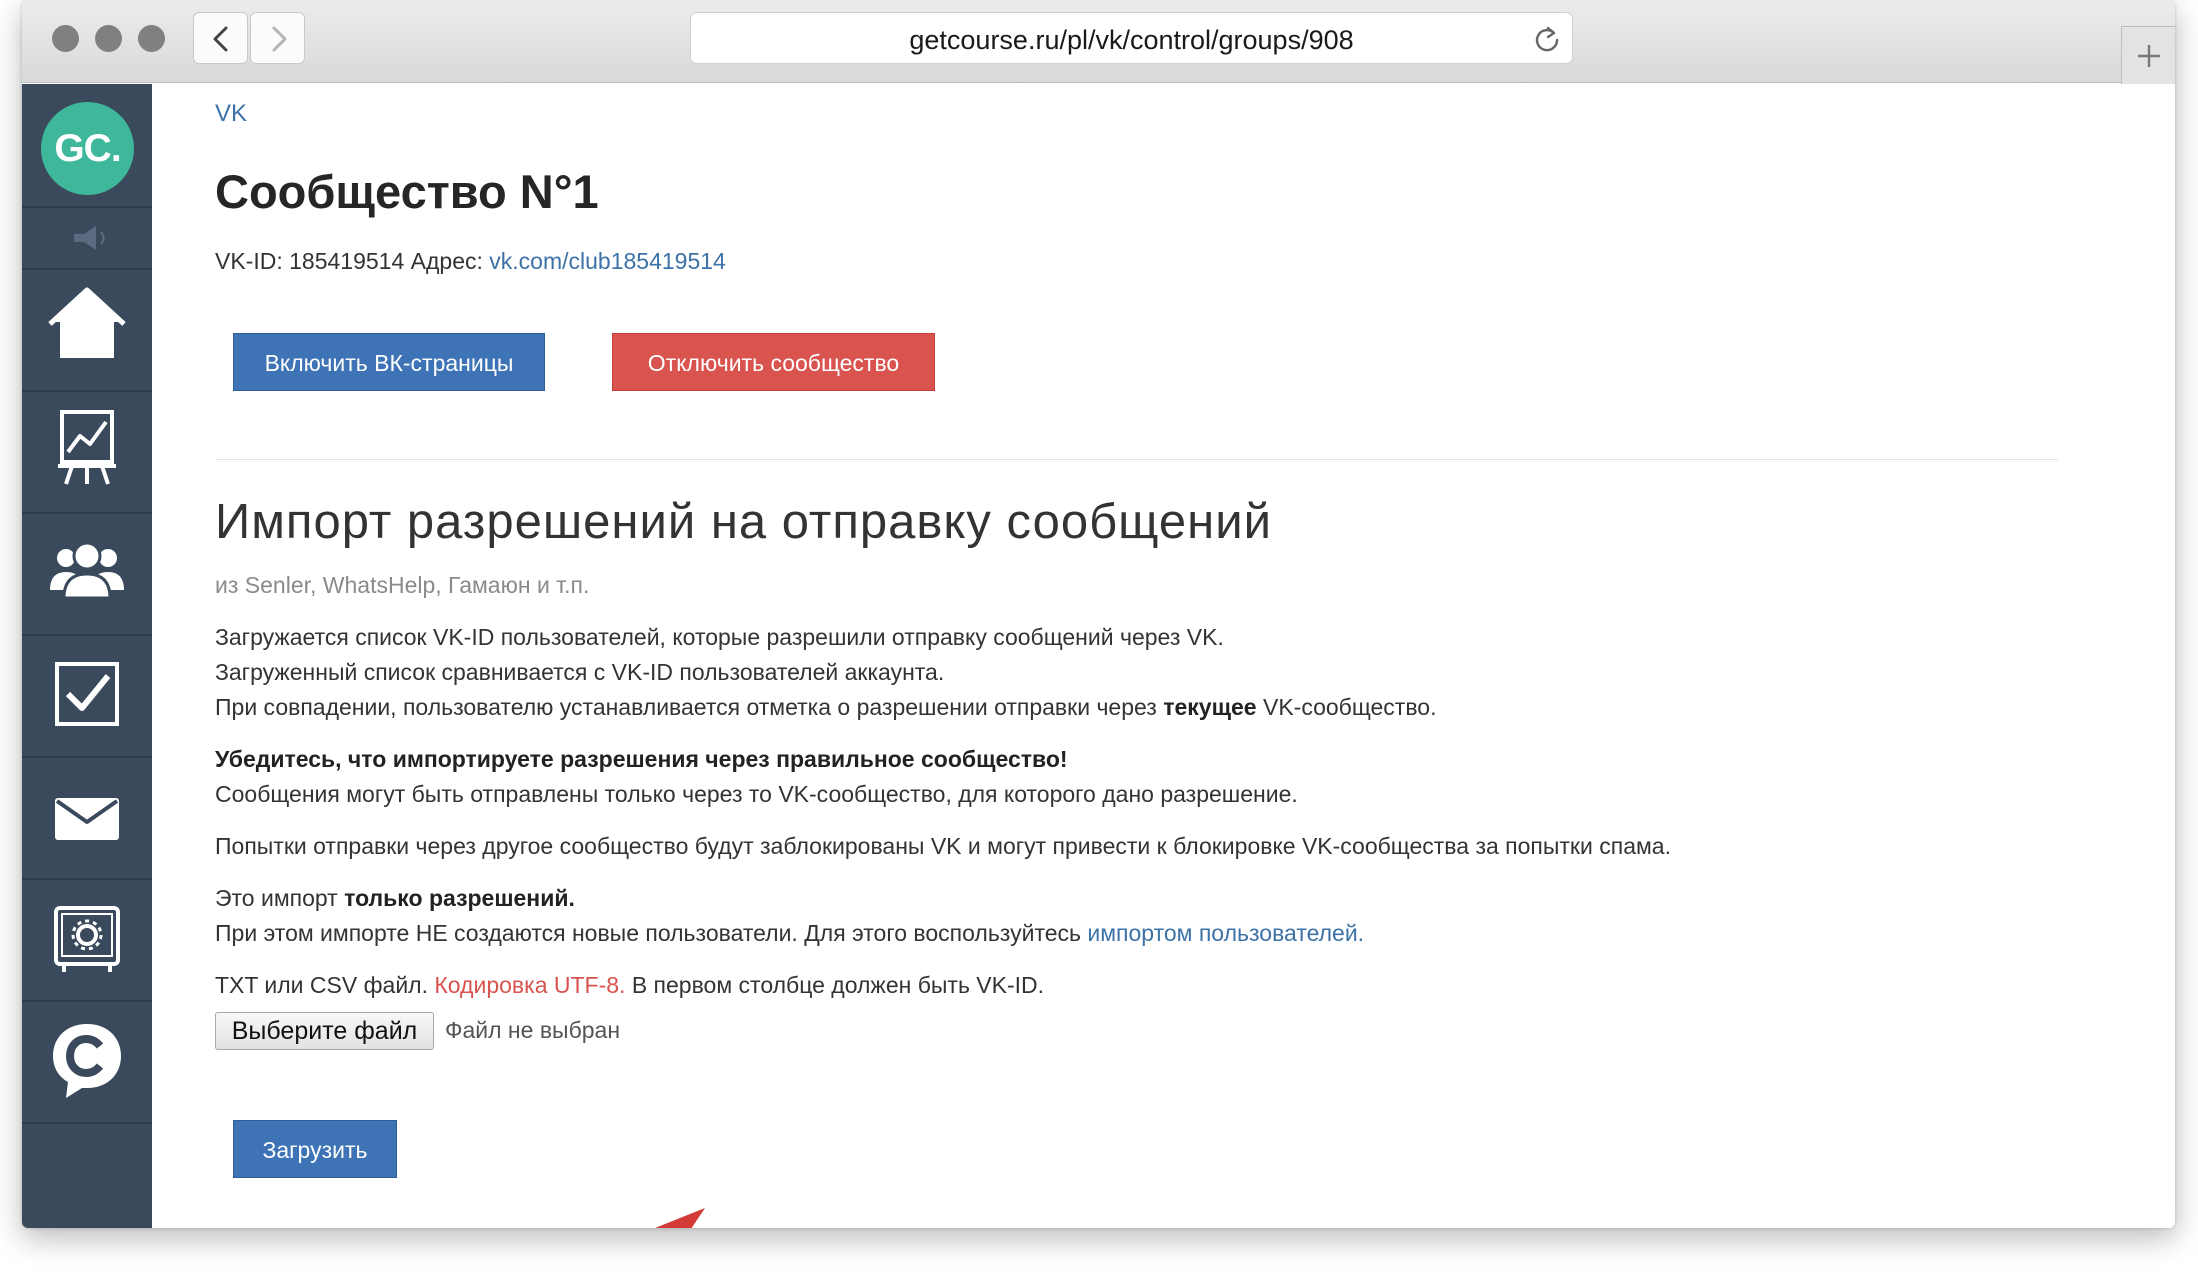 Image resolution: width=2198 pixels, height=1285 pixels. I want to click on browser-toolbar: getcourse.ru/pl/vk/control/groups/908, so click(1098, 42).